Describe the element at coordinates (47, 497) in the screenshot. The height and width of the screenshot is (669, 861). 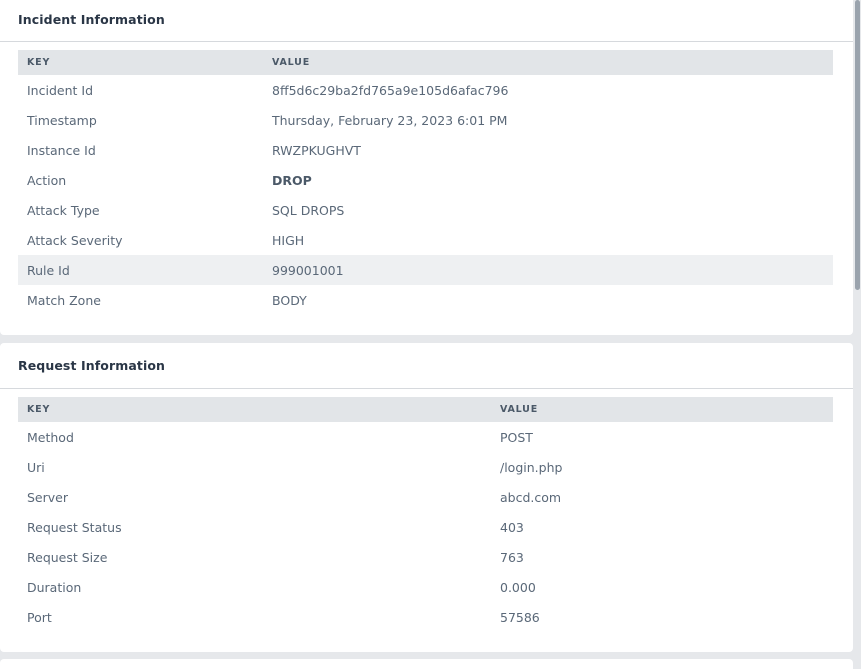
I see `row-key: Server` at that location.